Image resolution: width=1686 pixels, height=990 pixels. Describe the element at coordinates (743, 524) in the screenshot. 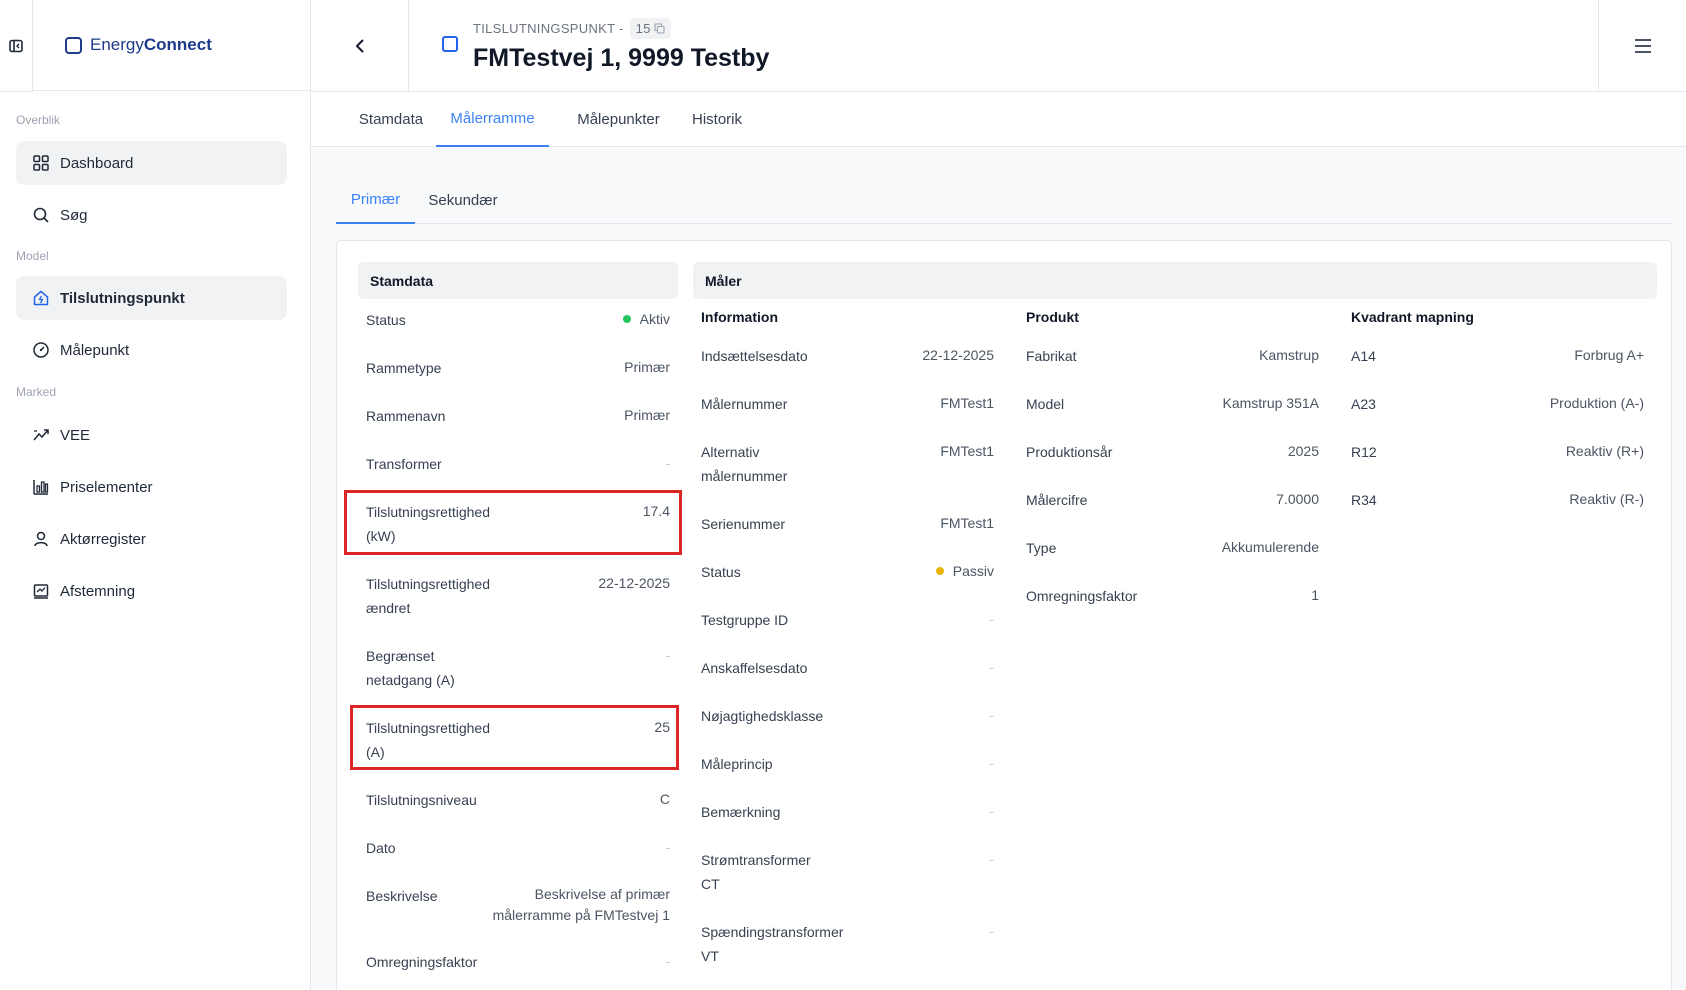

I see `row-label: Serienummer` at that location.